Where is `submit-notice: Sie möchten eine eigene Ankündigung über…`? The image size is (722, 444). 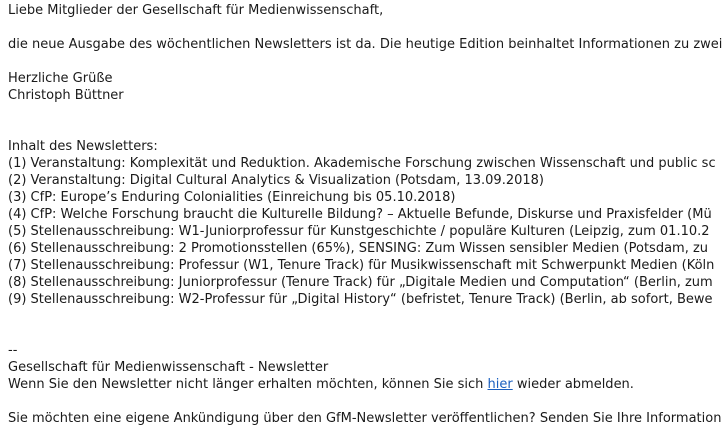
submit-notice: Sie möchten eine eigene Ankündigung über… is located at coordinates (365, 418).